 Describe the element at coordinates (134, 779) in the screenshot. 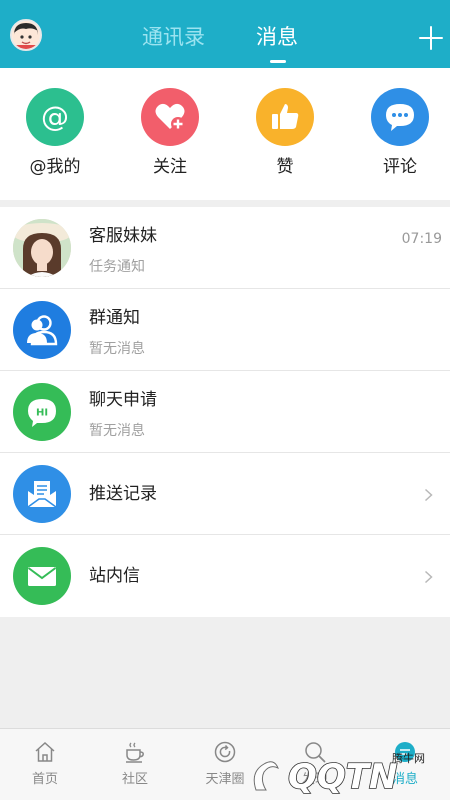

I see `nav-label: 社区` at that location.